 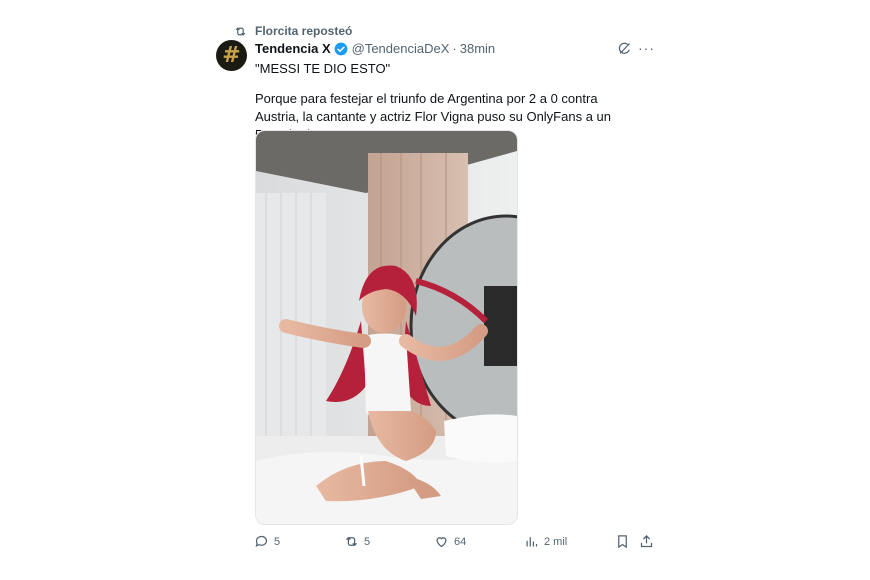 I want to click on tweet-actions: 5 5 64 2 mil, so click(x=435, y=543).